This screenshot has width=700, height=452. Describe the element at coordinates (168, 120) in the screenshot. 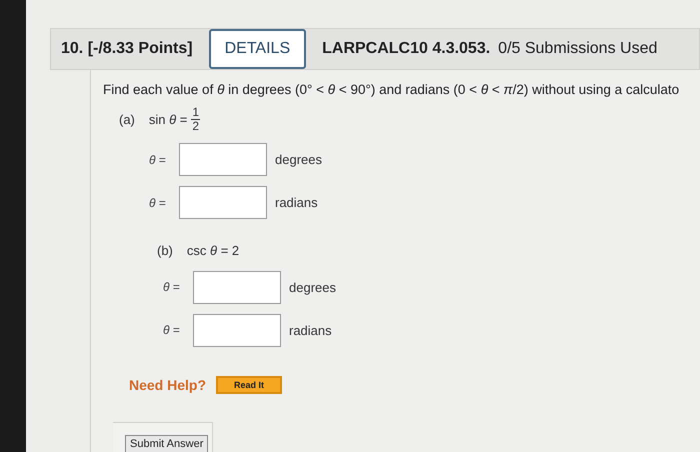

I see `equation-text: sin θ =` at that location.